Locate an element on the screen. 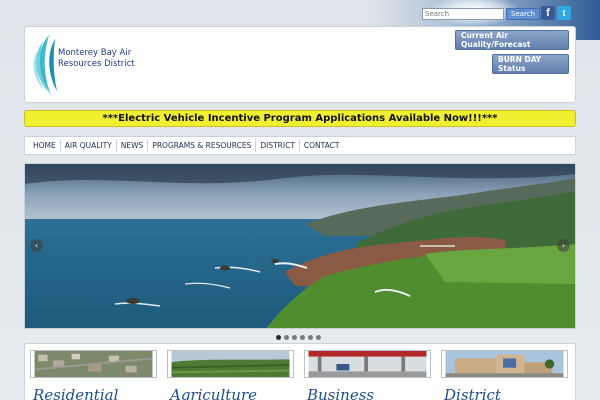  air-quality-forecast-button: Current Air Quality/Forecast is located at coordinates (512, 40).